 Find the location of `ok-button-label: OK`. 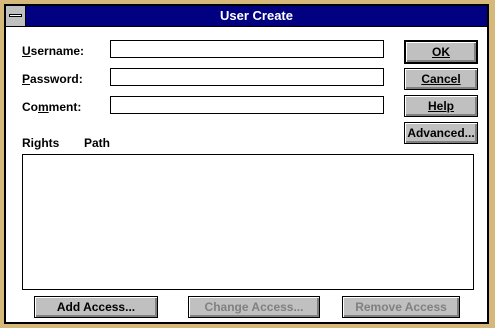

ok-button-label: OK is located at coordinates (441, 52).